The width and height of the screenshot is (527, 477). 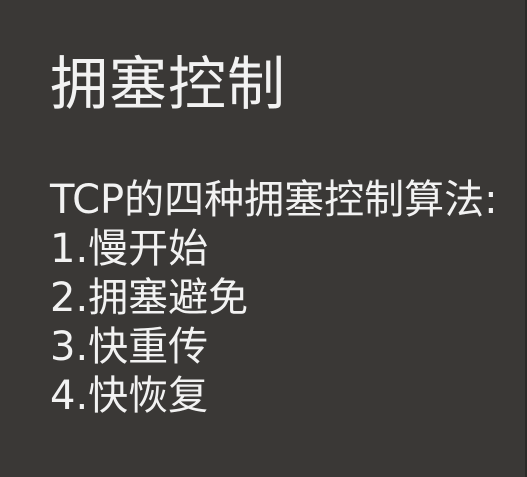 What do you see at coordinates (129, 396) in the screenshot?
I see `list-item: 4.快恢复` at bounding box center [129, 396].